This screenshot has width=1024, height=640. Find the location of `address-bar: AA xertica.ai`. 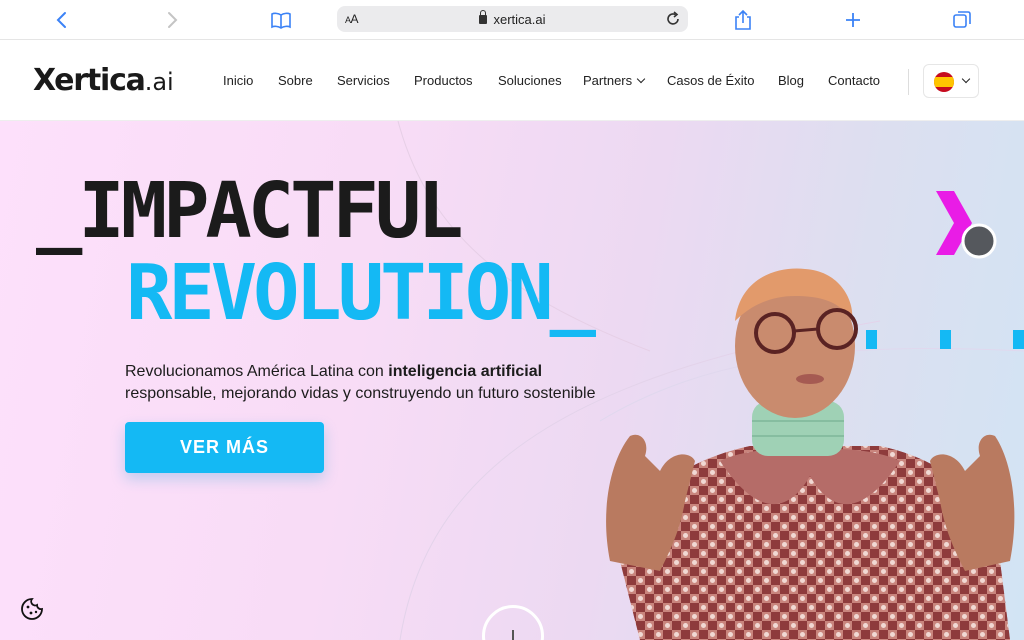

address-bar: AA xertica.ai is located at coordinates (512, 19).